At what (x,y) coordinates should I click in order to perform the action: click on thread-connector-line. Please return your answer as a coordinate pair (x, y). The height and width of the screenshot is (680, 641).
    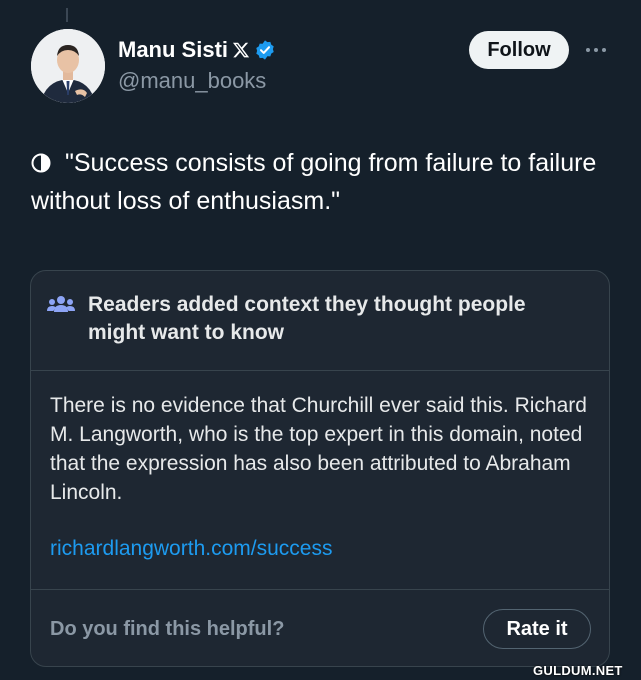
    Looking at the image, I should click on (67, 15).